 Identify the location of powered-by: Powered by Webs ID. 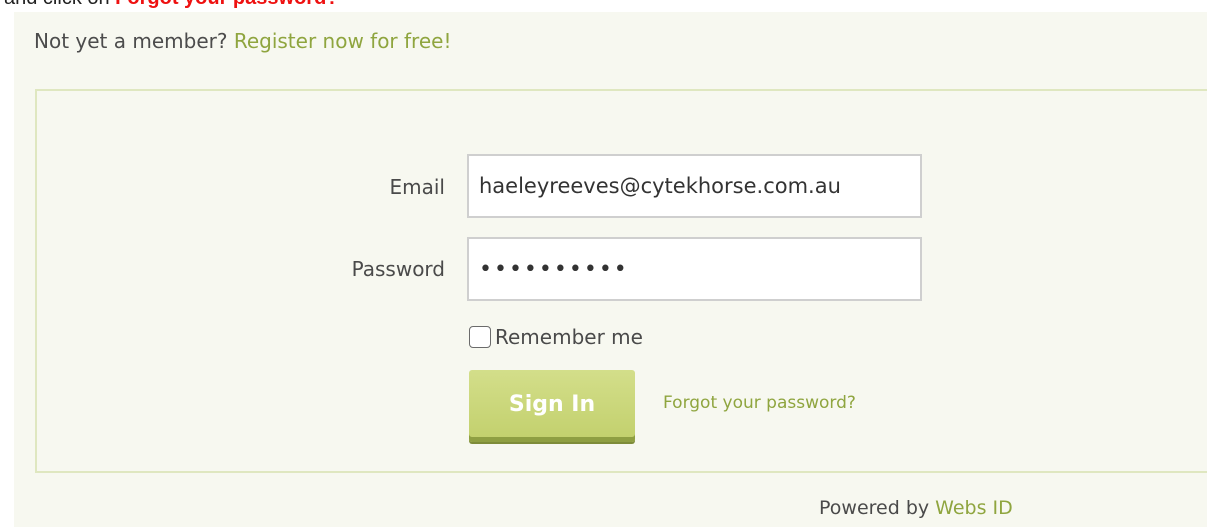
(916, 508).